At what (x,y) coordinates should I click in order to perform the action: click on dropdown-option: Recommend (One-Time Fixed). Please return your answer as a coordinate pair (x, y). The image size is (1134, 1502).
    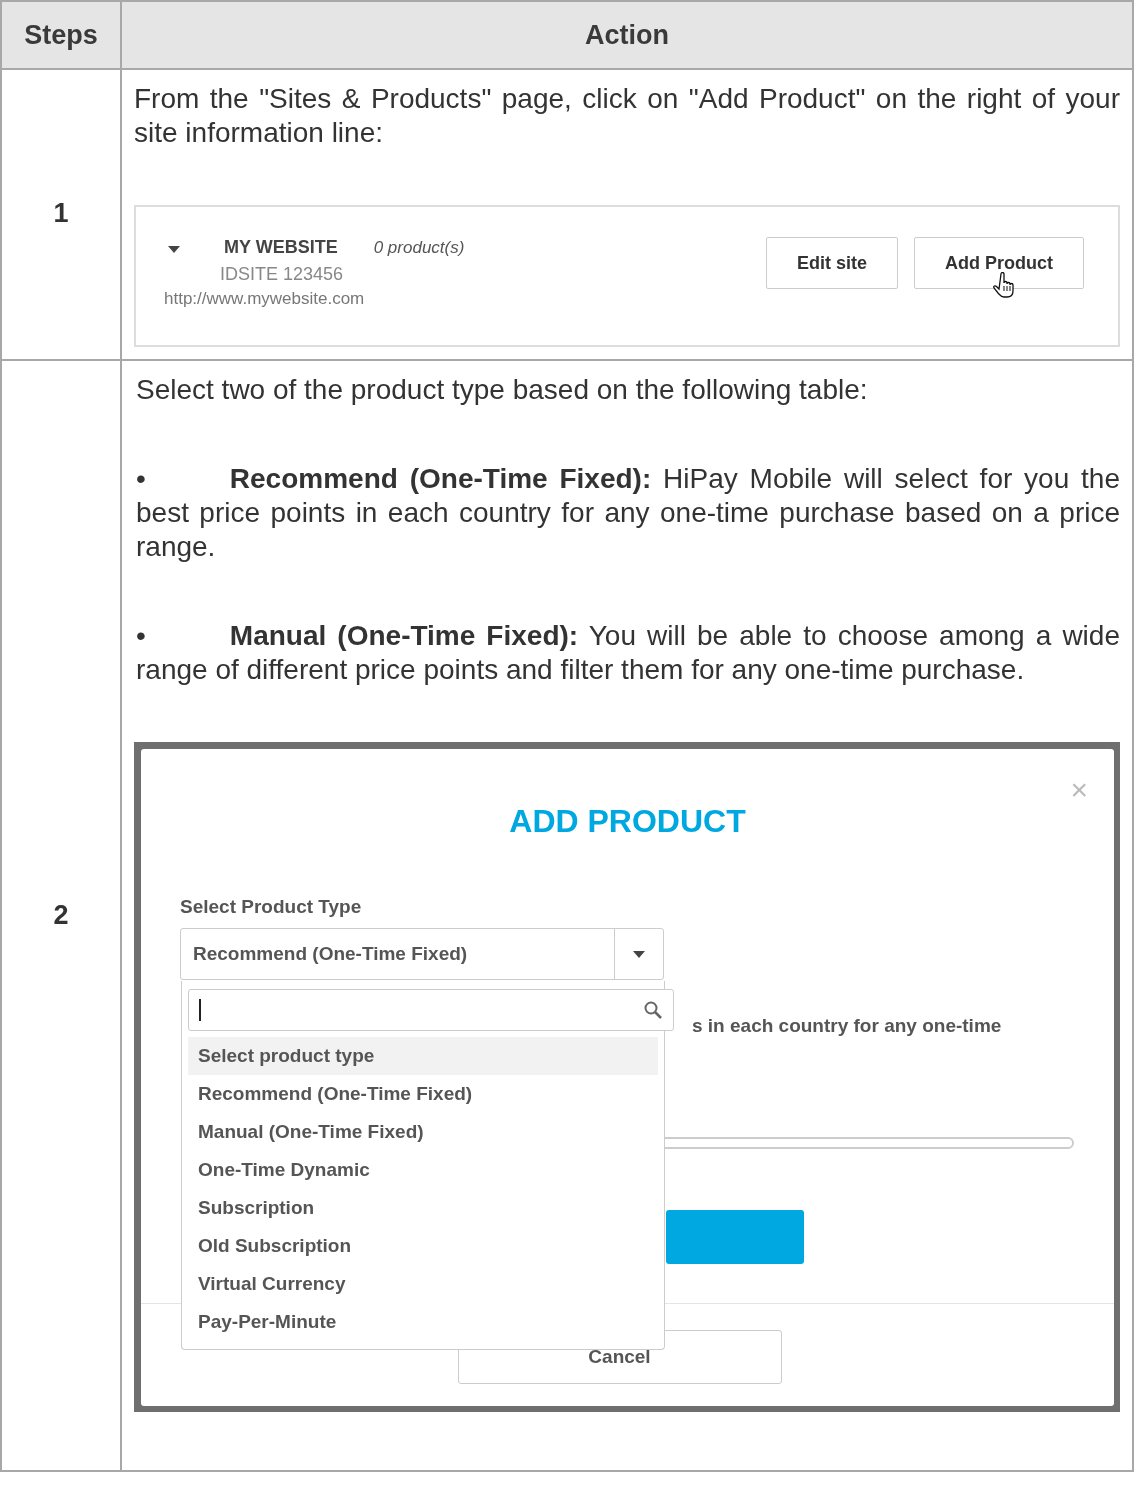
    Looking at the image, I should click on (423, 1094).